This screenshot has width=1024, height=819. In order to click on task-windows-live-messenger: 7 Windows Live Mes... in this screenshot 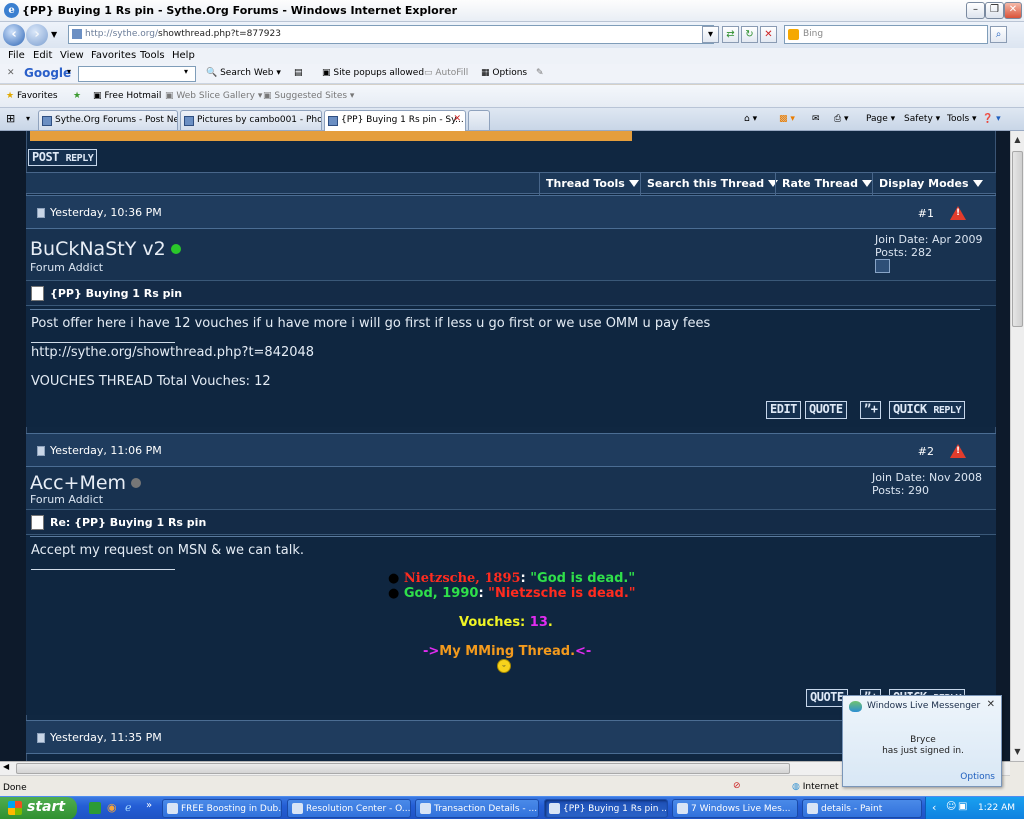, I will do `click(735, 808)`.